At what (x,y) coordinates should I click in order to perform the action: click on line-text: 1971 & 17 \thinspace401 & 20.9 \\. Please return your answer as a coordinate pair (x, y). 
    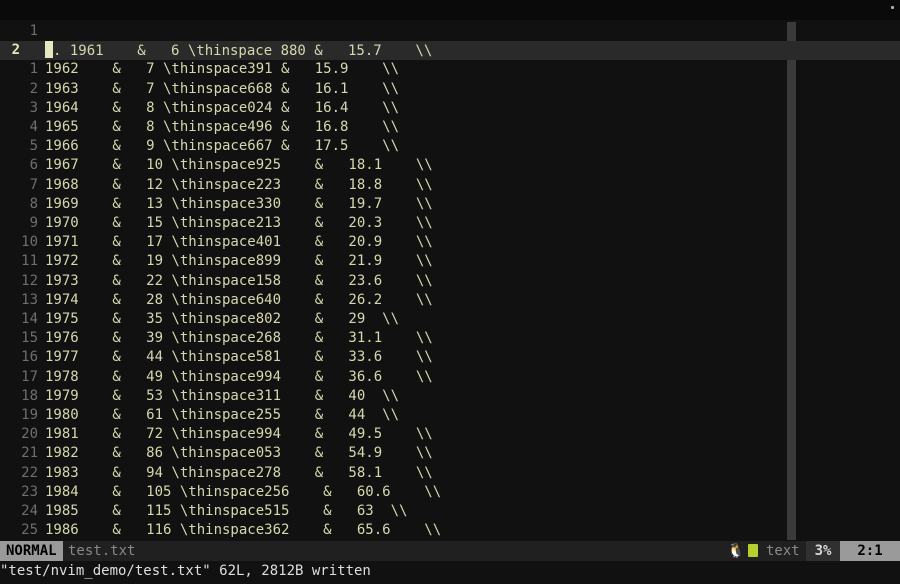
    Looking at the image, I should click on (239, 242).